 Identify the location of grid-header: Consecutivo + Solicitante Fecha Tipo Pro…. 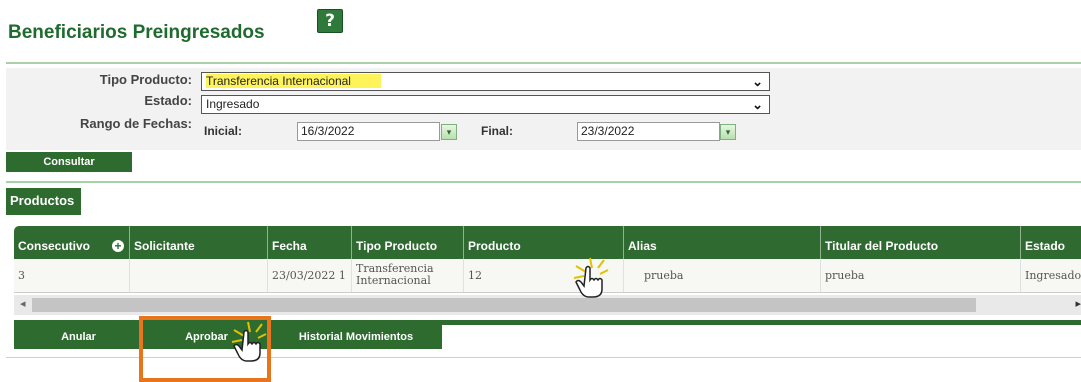
(547, 242).